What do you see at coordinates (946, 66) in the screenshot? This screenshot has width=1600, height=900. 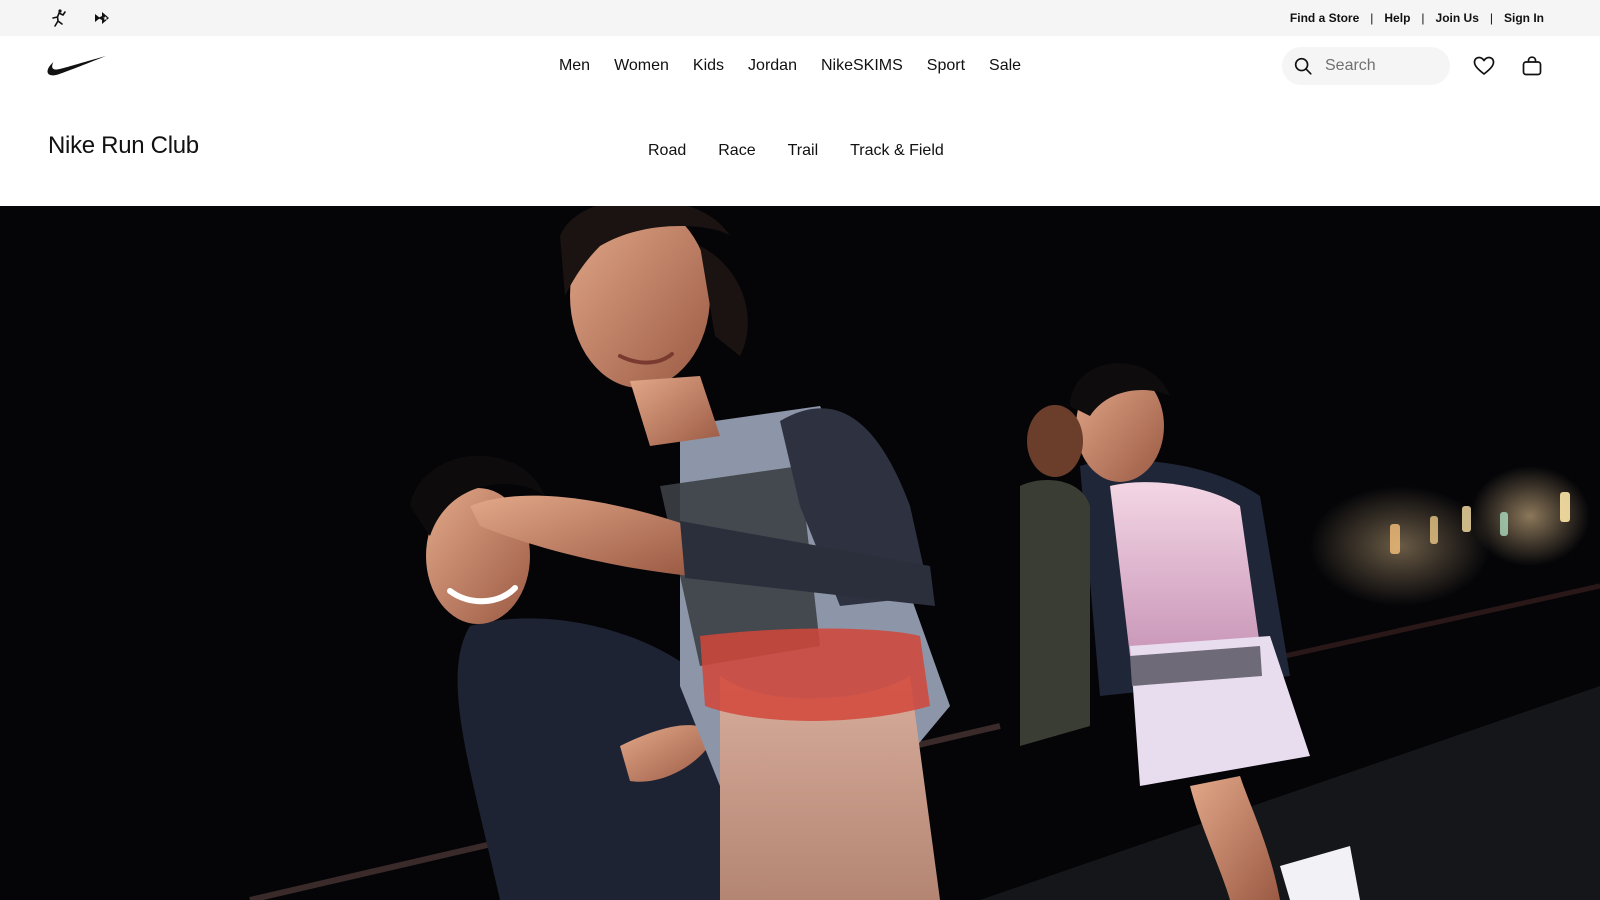 I see `nav-sport: Sport` at bounding box center [946, 66].